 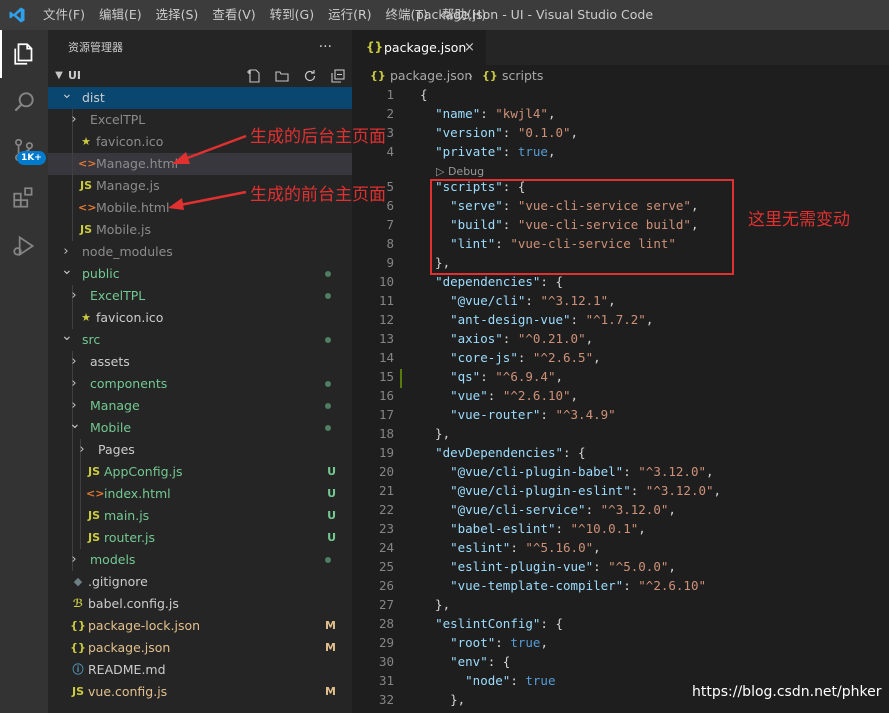 I want to click on tree-item: {} package.json M, so click(x=200, y=648).